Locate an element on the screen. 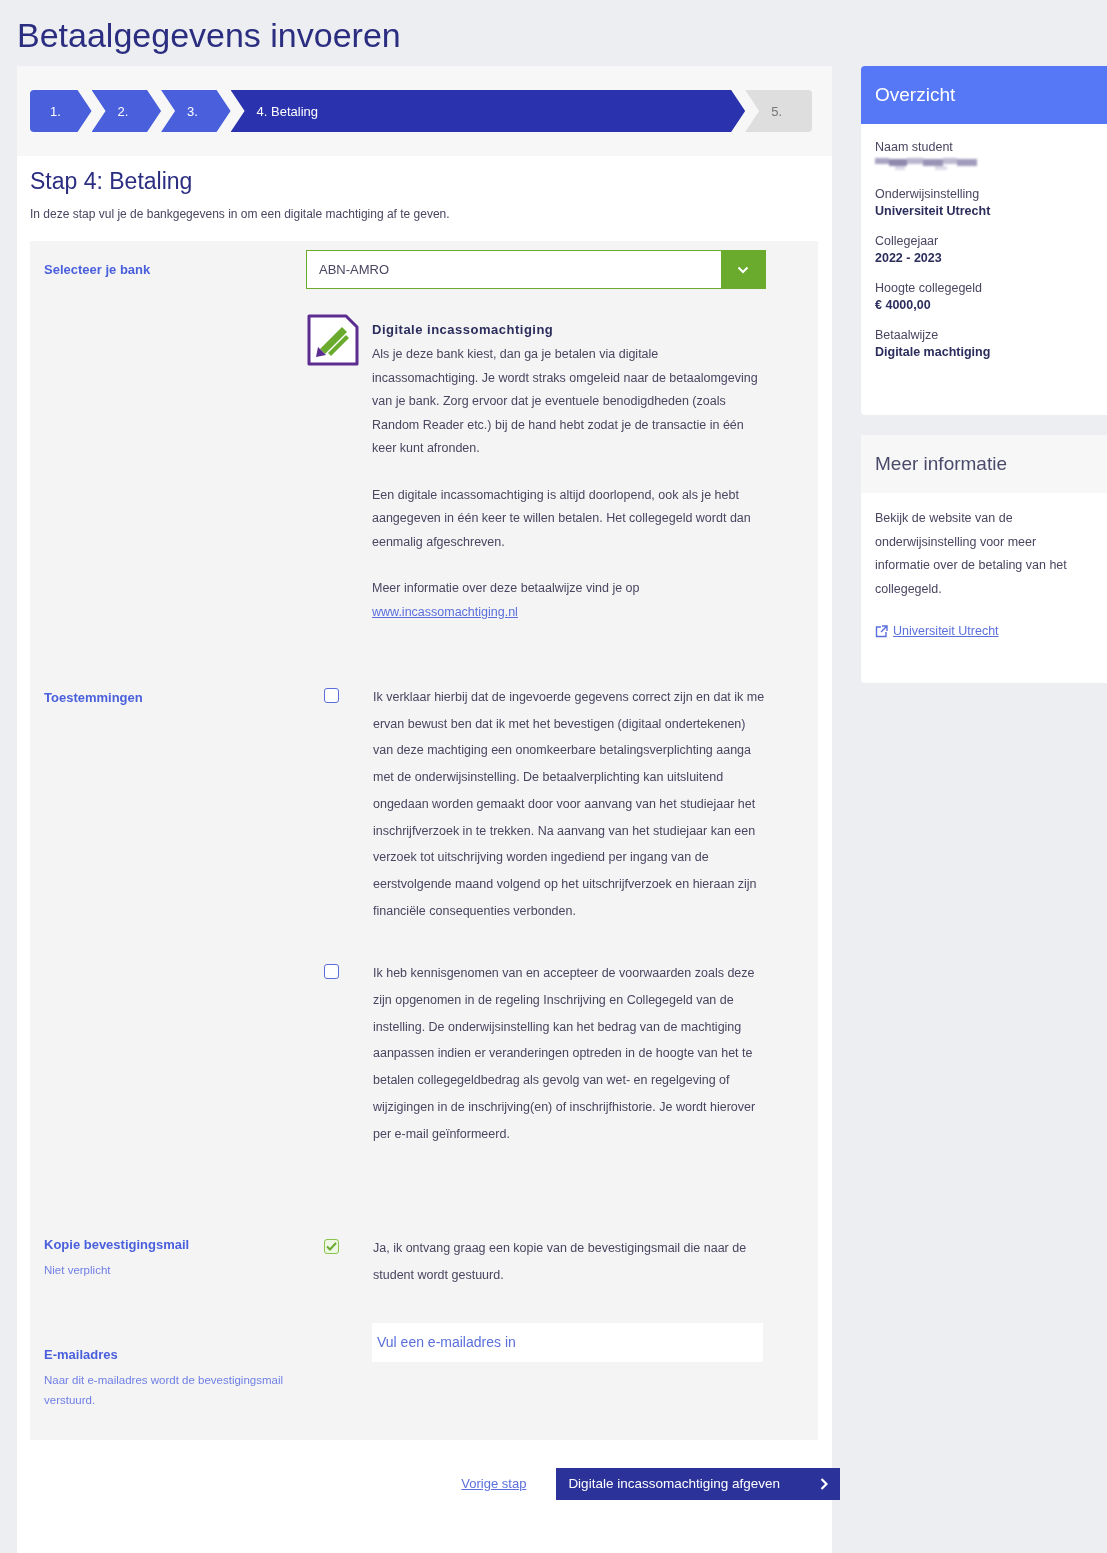 The height and width of the screenshot is (1553, 1107). submit-button: Digitale incassomachtiging afgeven is located at coordinates (698, 1483).